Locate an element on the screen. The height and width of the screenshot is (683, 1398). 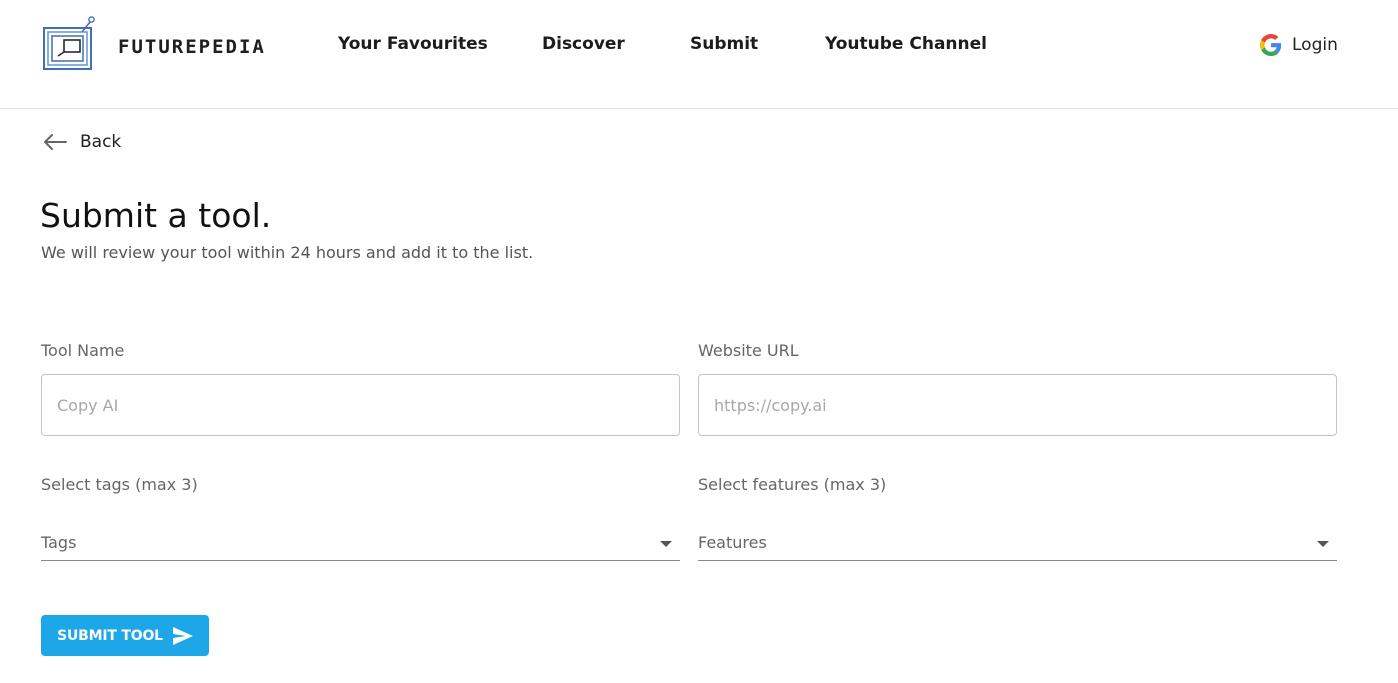
tool-name-input is located at coordinates (360, 405).